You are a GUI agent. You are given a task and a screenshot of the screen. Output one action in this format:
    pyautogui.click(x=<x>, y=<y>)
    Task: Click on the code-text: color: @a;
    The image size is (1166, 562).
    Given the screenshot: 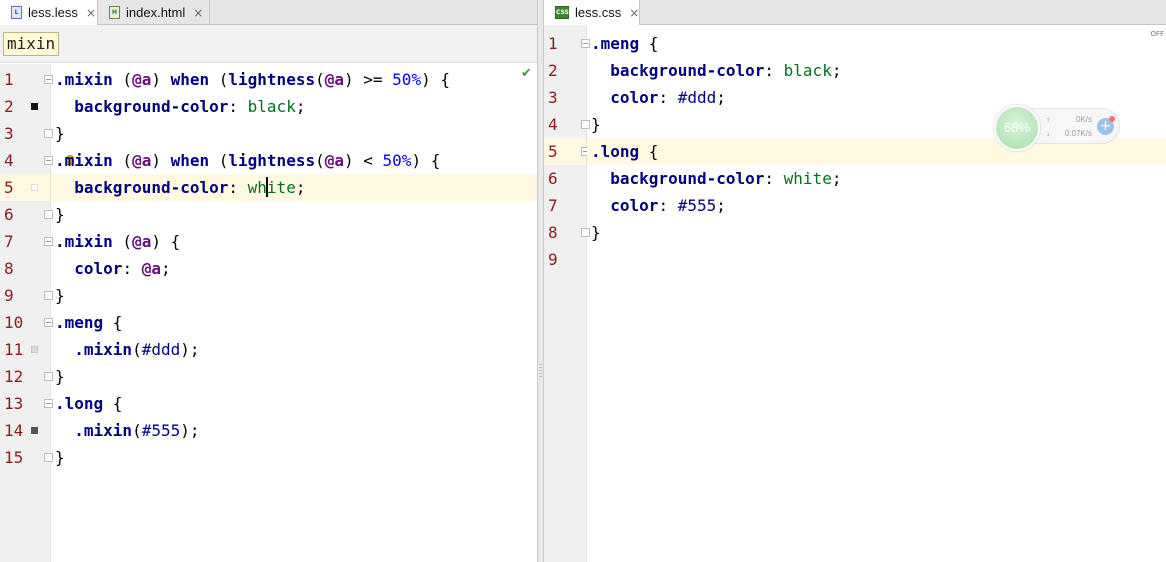 What is the action you would take?
    pyautogui.click(x=112, y=268)
    